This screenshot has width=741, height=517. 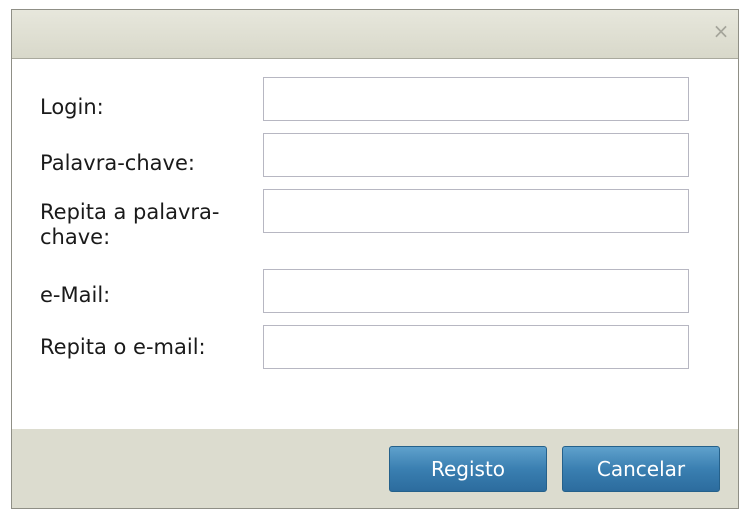 What do you see at coordinates (75, 295) in the screenshot?
I see `email-label: e-Mail:` at bounding box center [75, 295].